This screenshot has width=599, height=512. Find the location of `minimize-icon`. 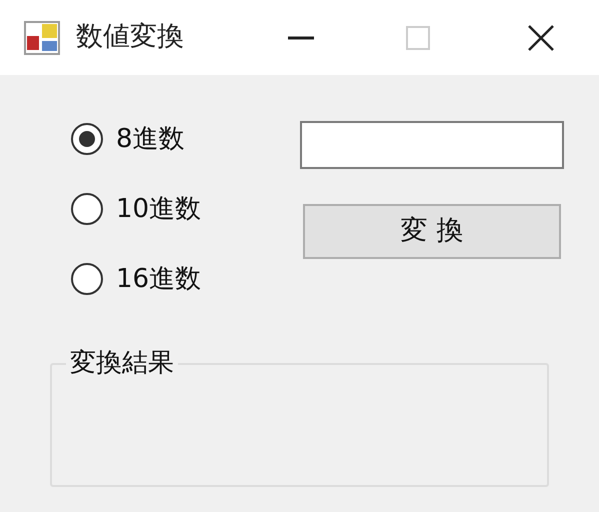

minimize-icon is located at coordinates (301, 38).